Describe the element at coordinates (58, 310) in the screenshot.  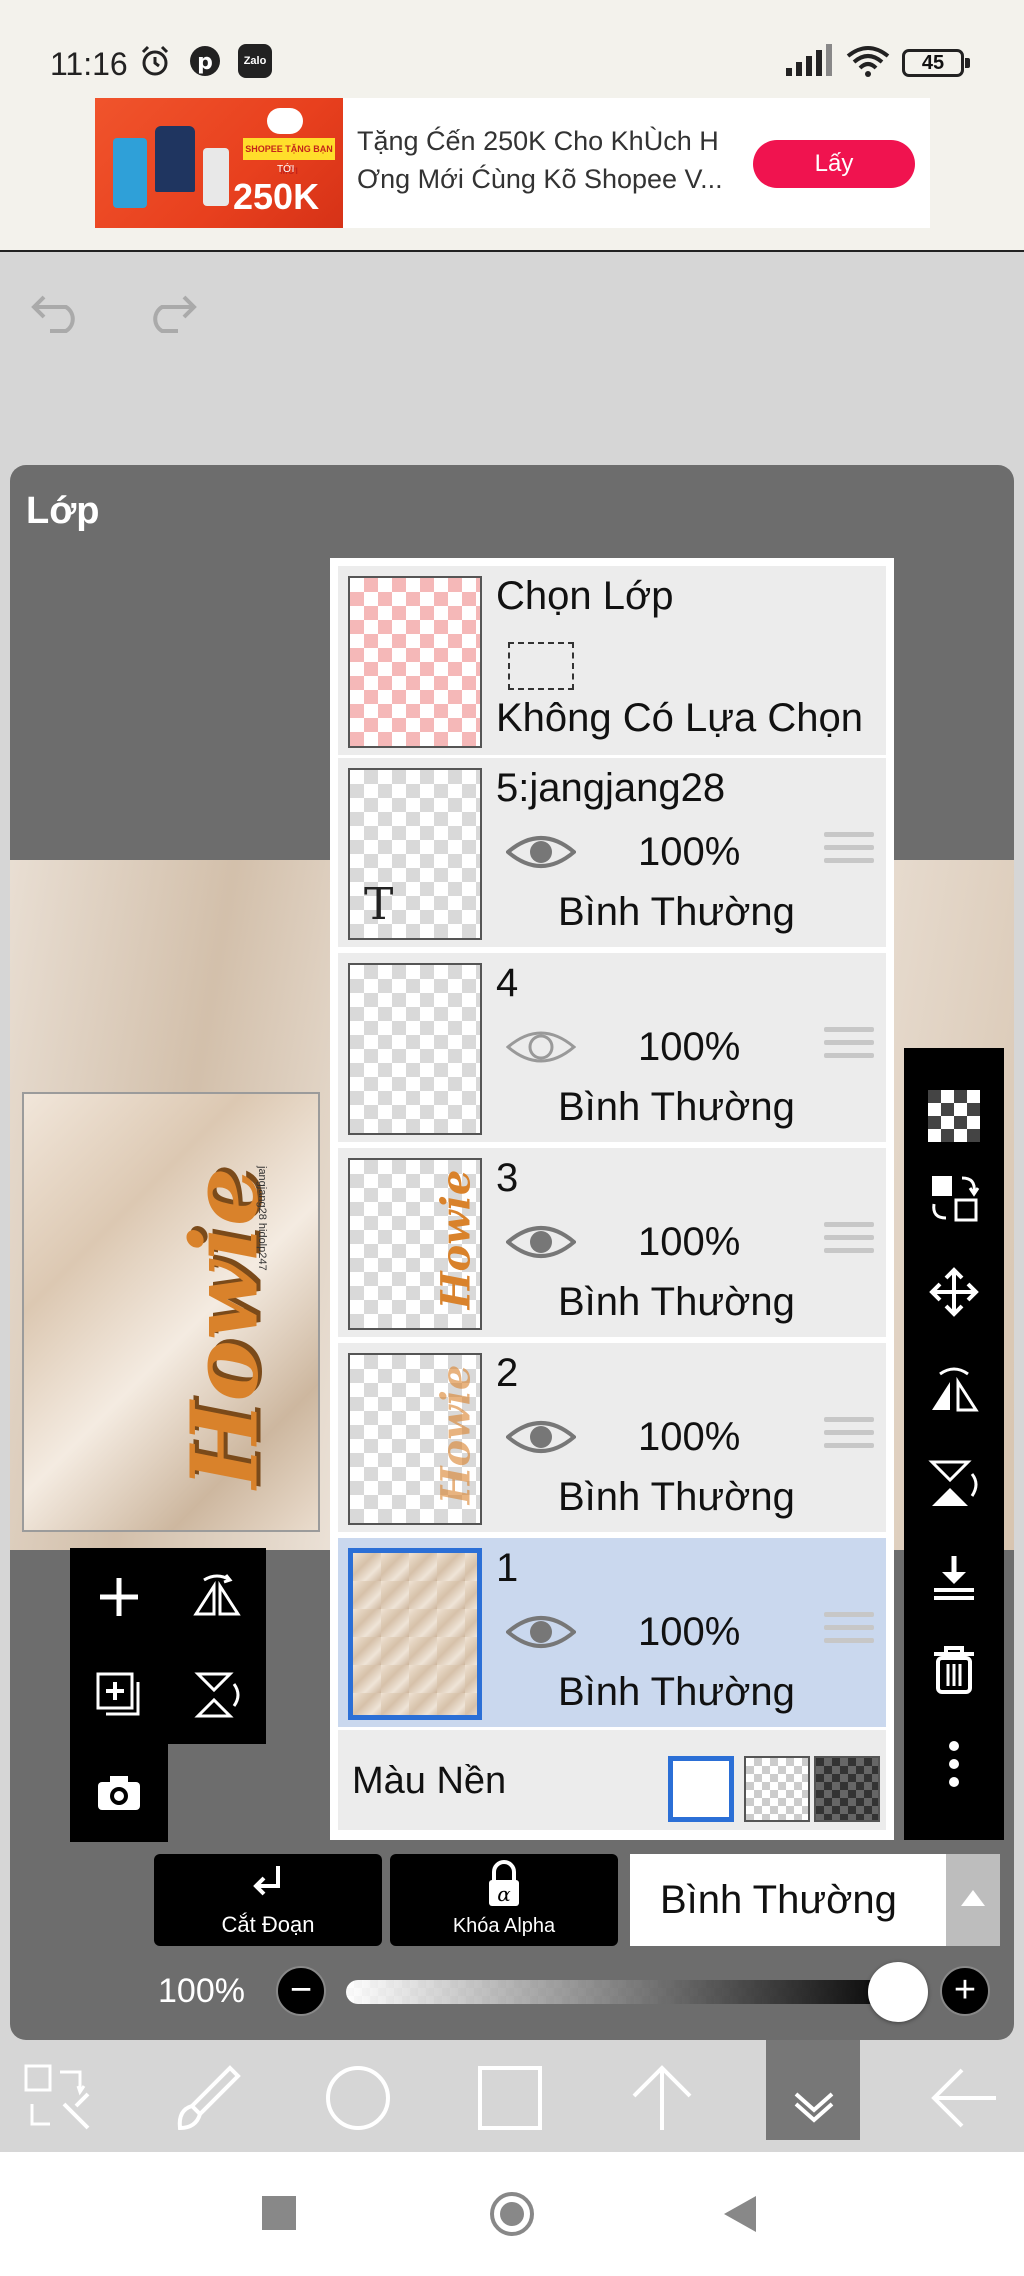
I see `undo-icon` at that location.